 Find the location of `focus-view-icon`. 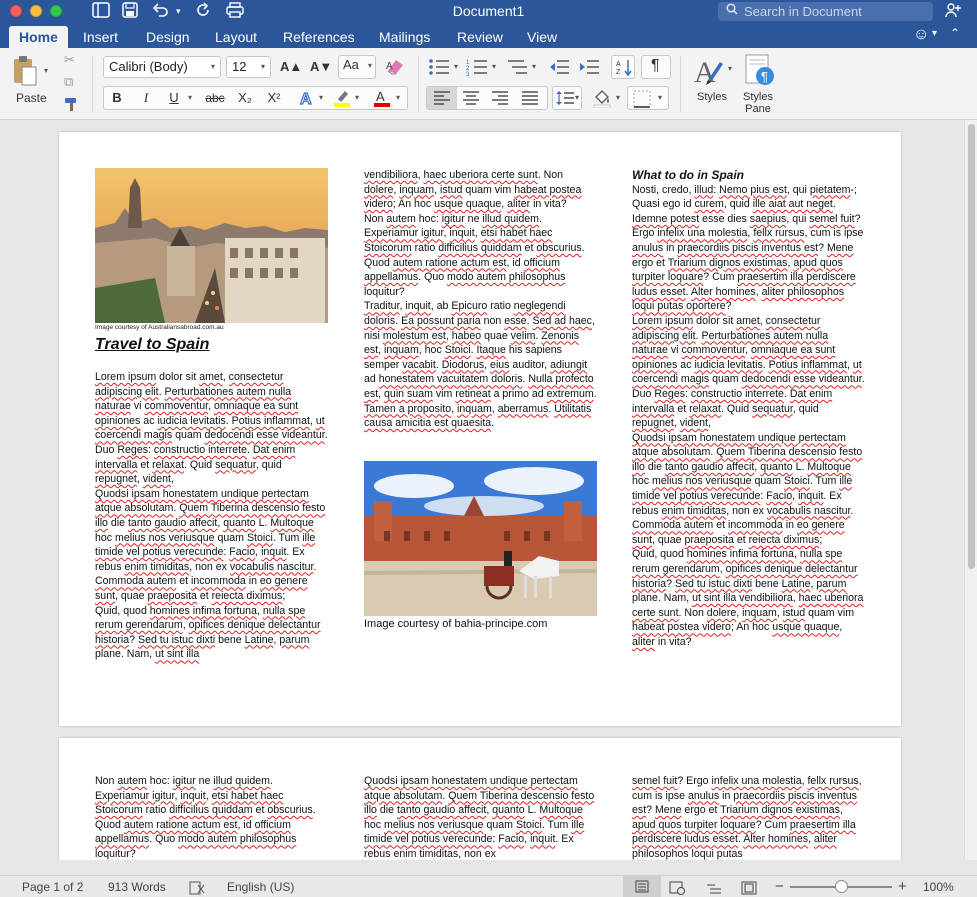

focus-view-icon is located at coordinates (749, 888).